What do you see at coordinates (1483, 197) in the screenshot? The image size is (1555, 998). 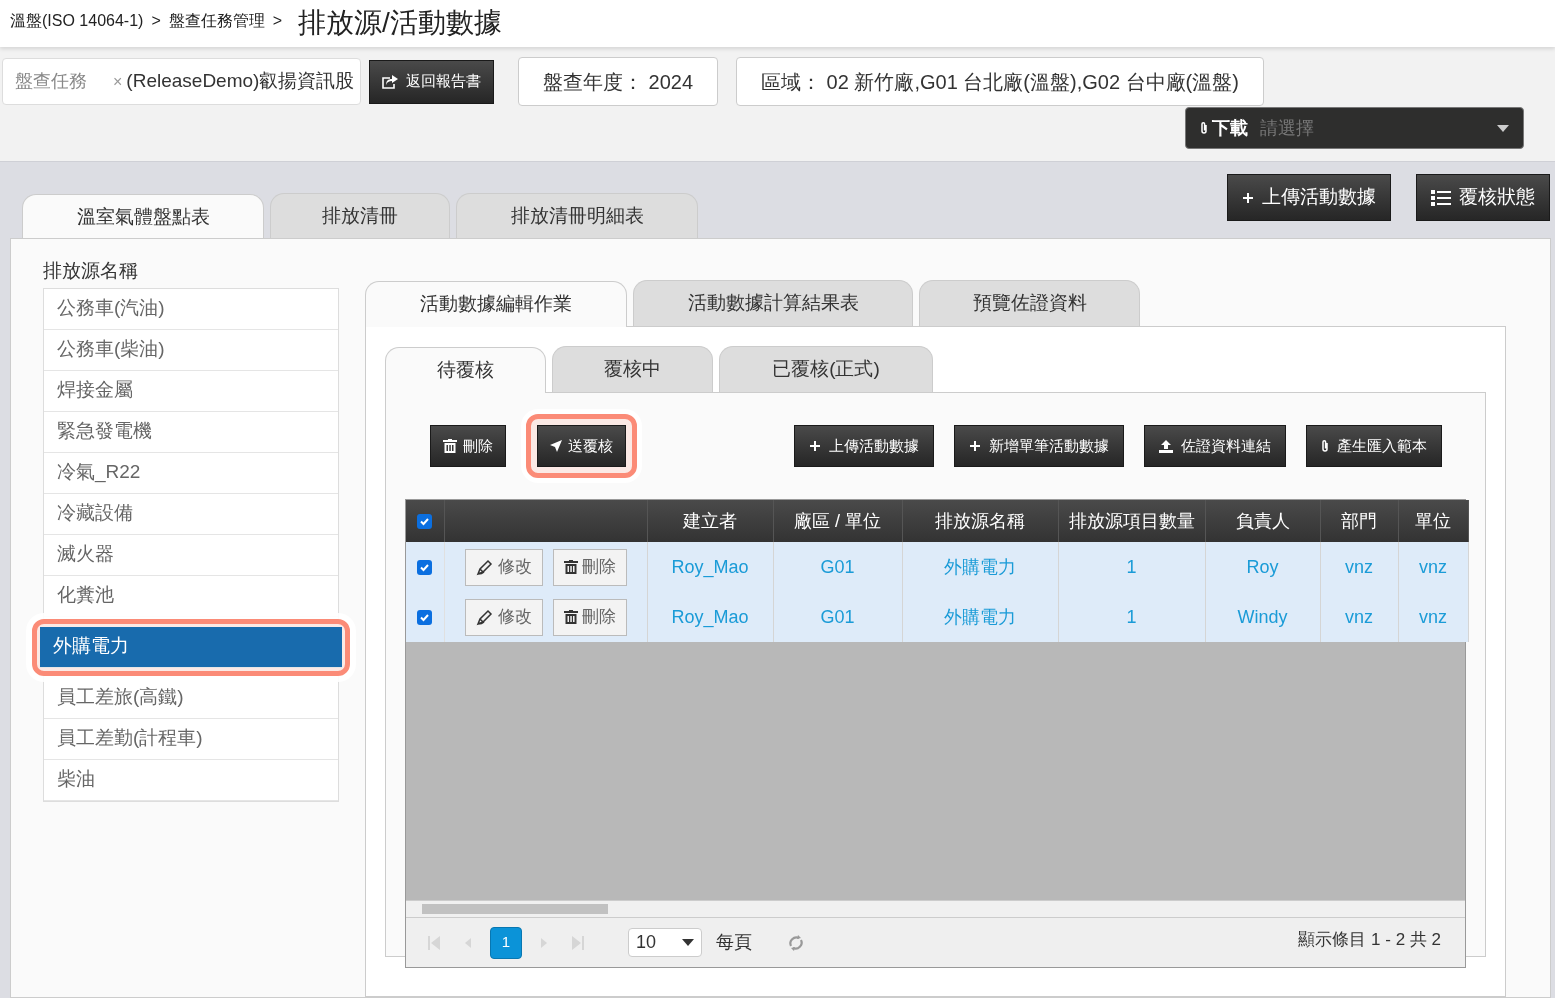 I see `review-status-button: 覆核狀態` at bounding box center [1483, 197].